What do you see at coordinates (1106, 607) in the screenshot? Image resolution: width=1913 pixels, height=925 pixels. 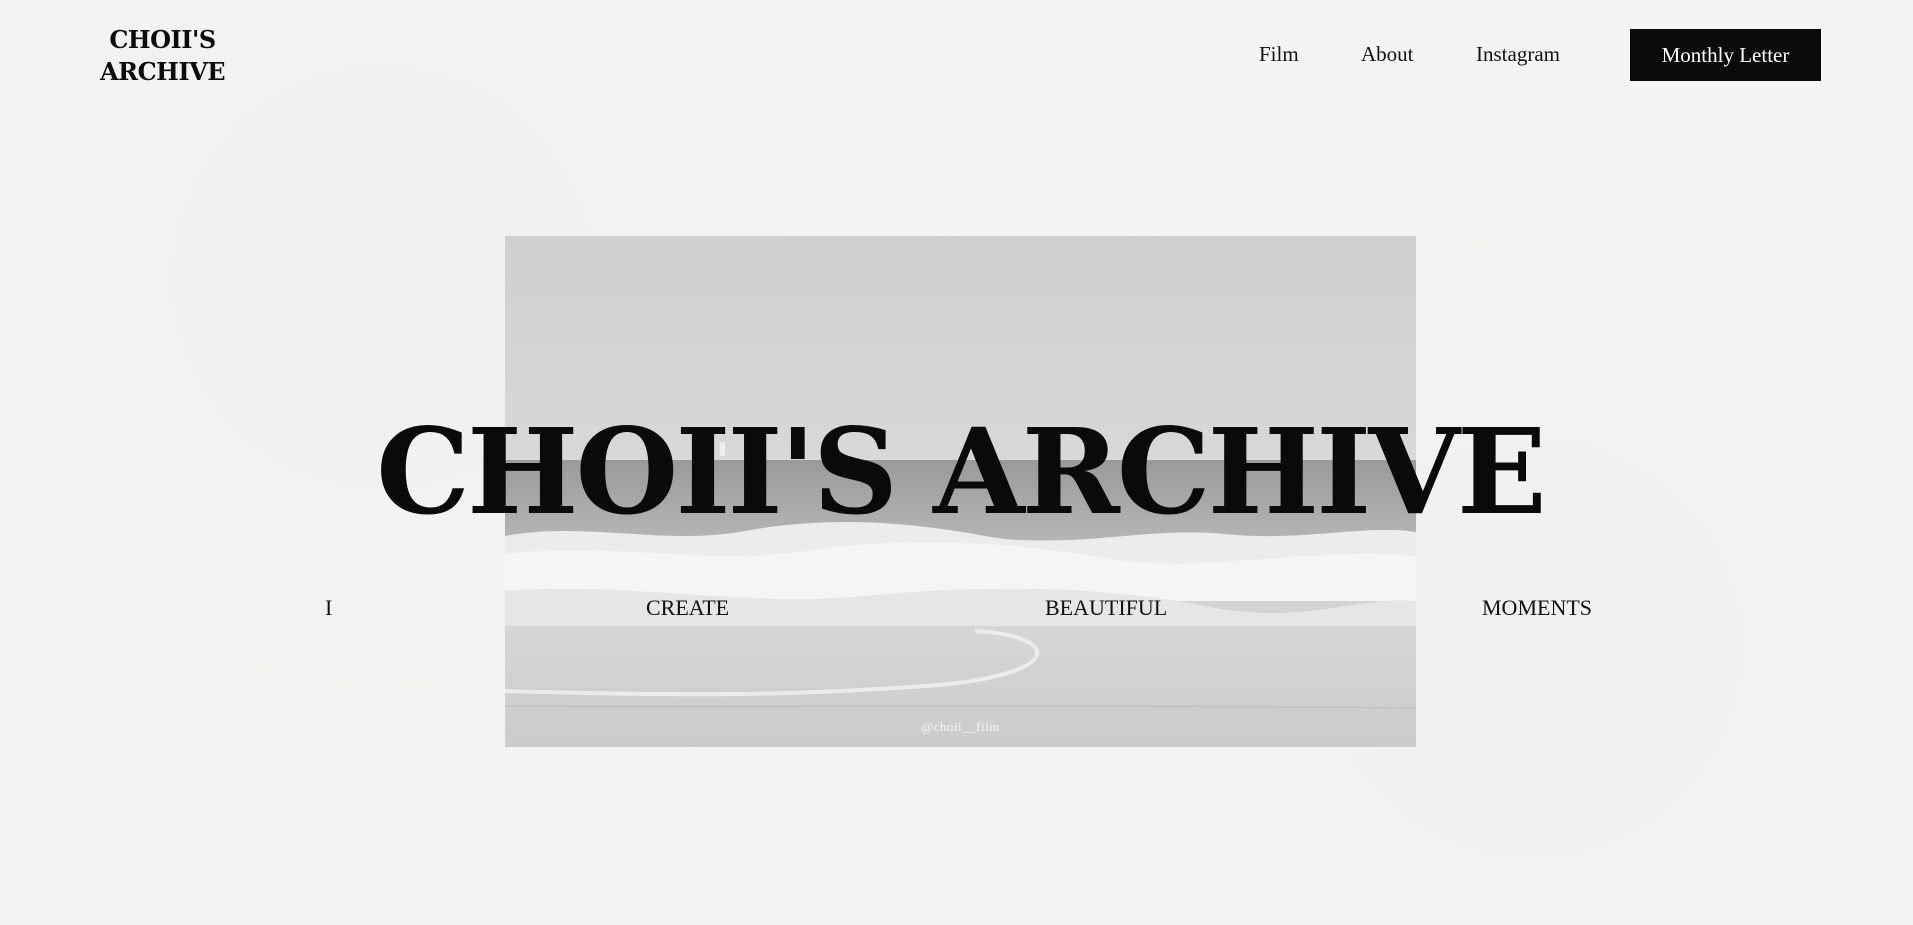 I see `tagline-word-beautiful: BEAUTIFUL` at bounding box center [1106, 607].